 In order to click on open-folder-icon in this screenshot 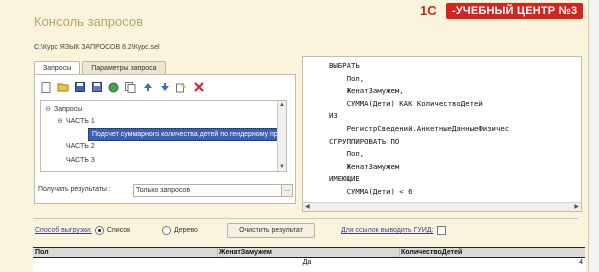, I will do `click(62, 87)`.